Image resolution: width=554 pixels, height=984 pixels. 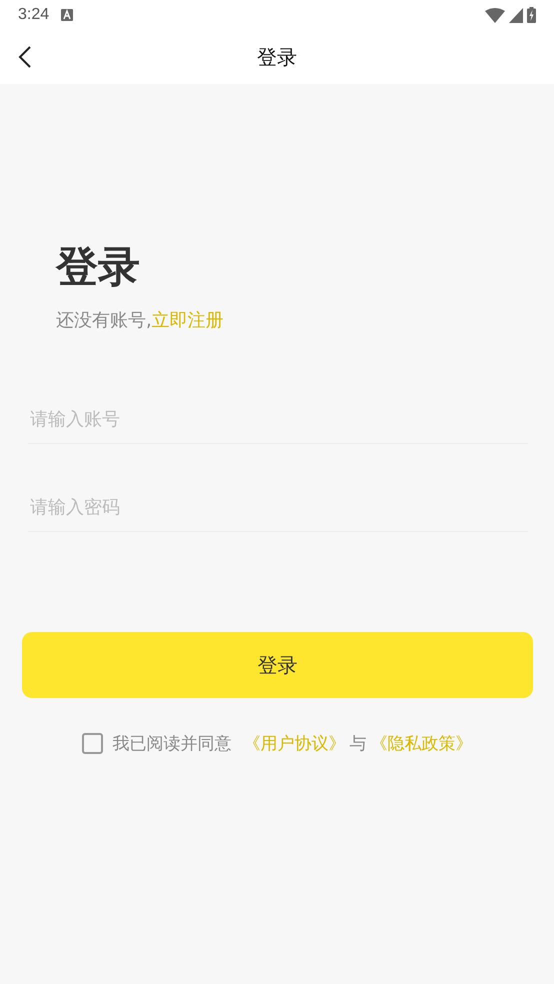 What do you see at coordinates (295, 743) in the screenshot?
I see `user-agreement-link: 《用户协议》` at bounding box center [295, 743].